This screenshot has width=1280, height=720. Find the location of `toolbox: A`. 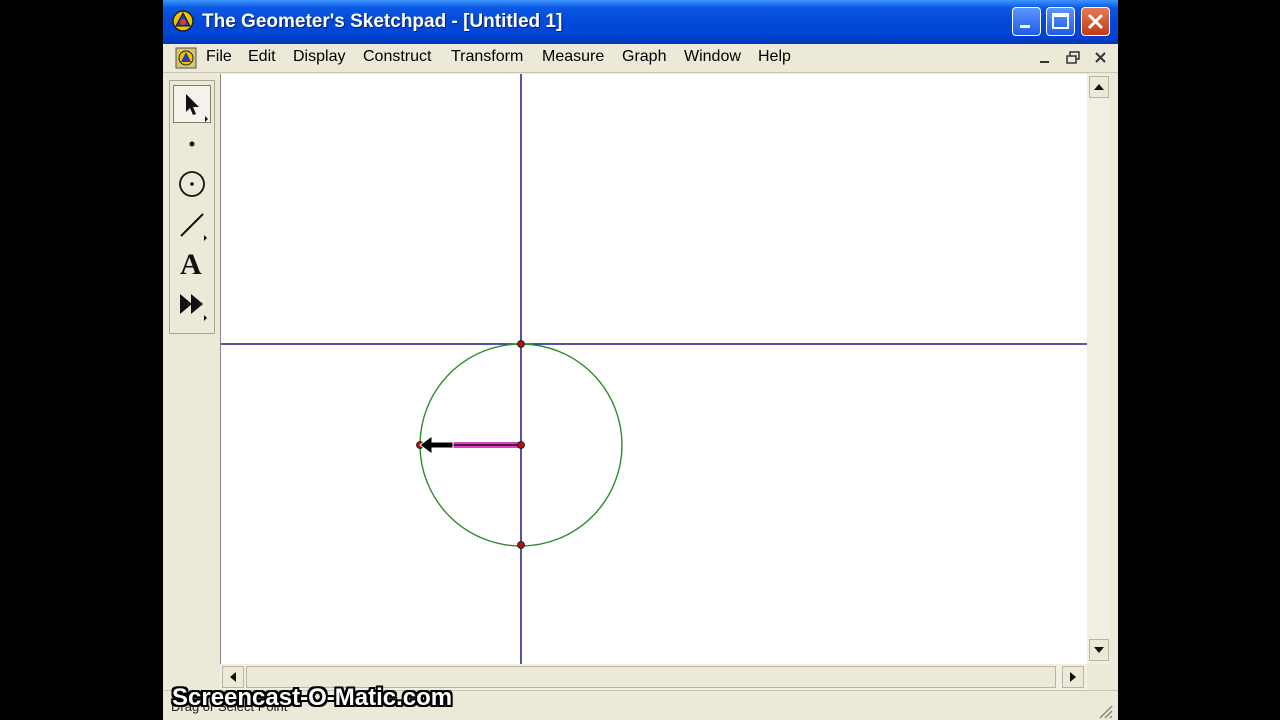

toolbox: A is located at coordinates (192, 207).